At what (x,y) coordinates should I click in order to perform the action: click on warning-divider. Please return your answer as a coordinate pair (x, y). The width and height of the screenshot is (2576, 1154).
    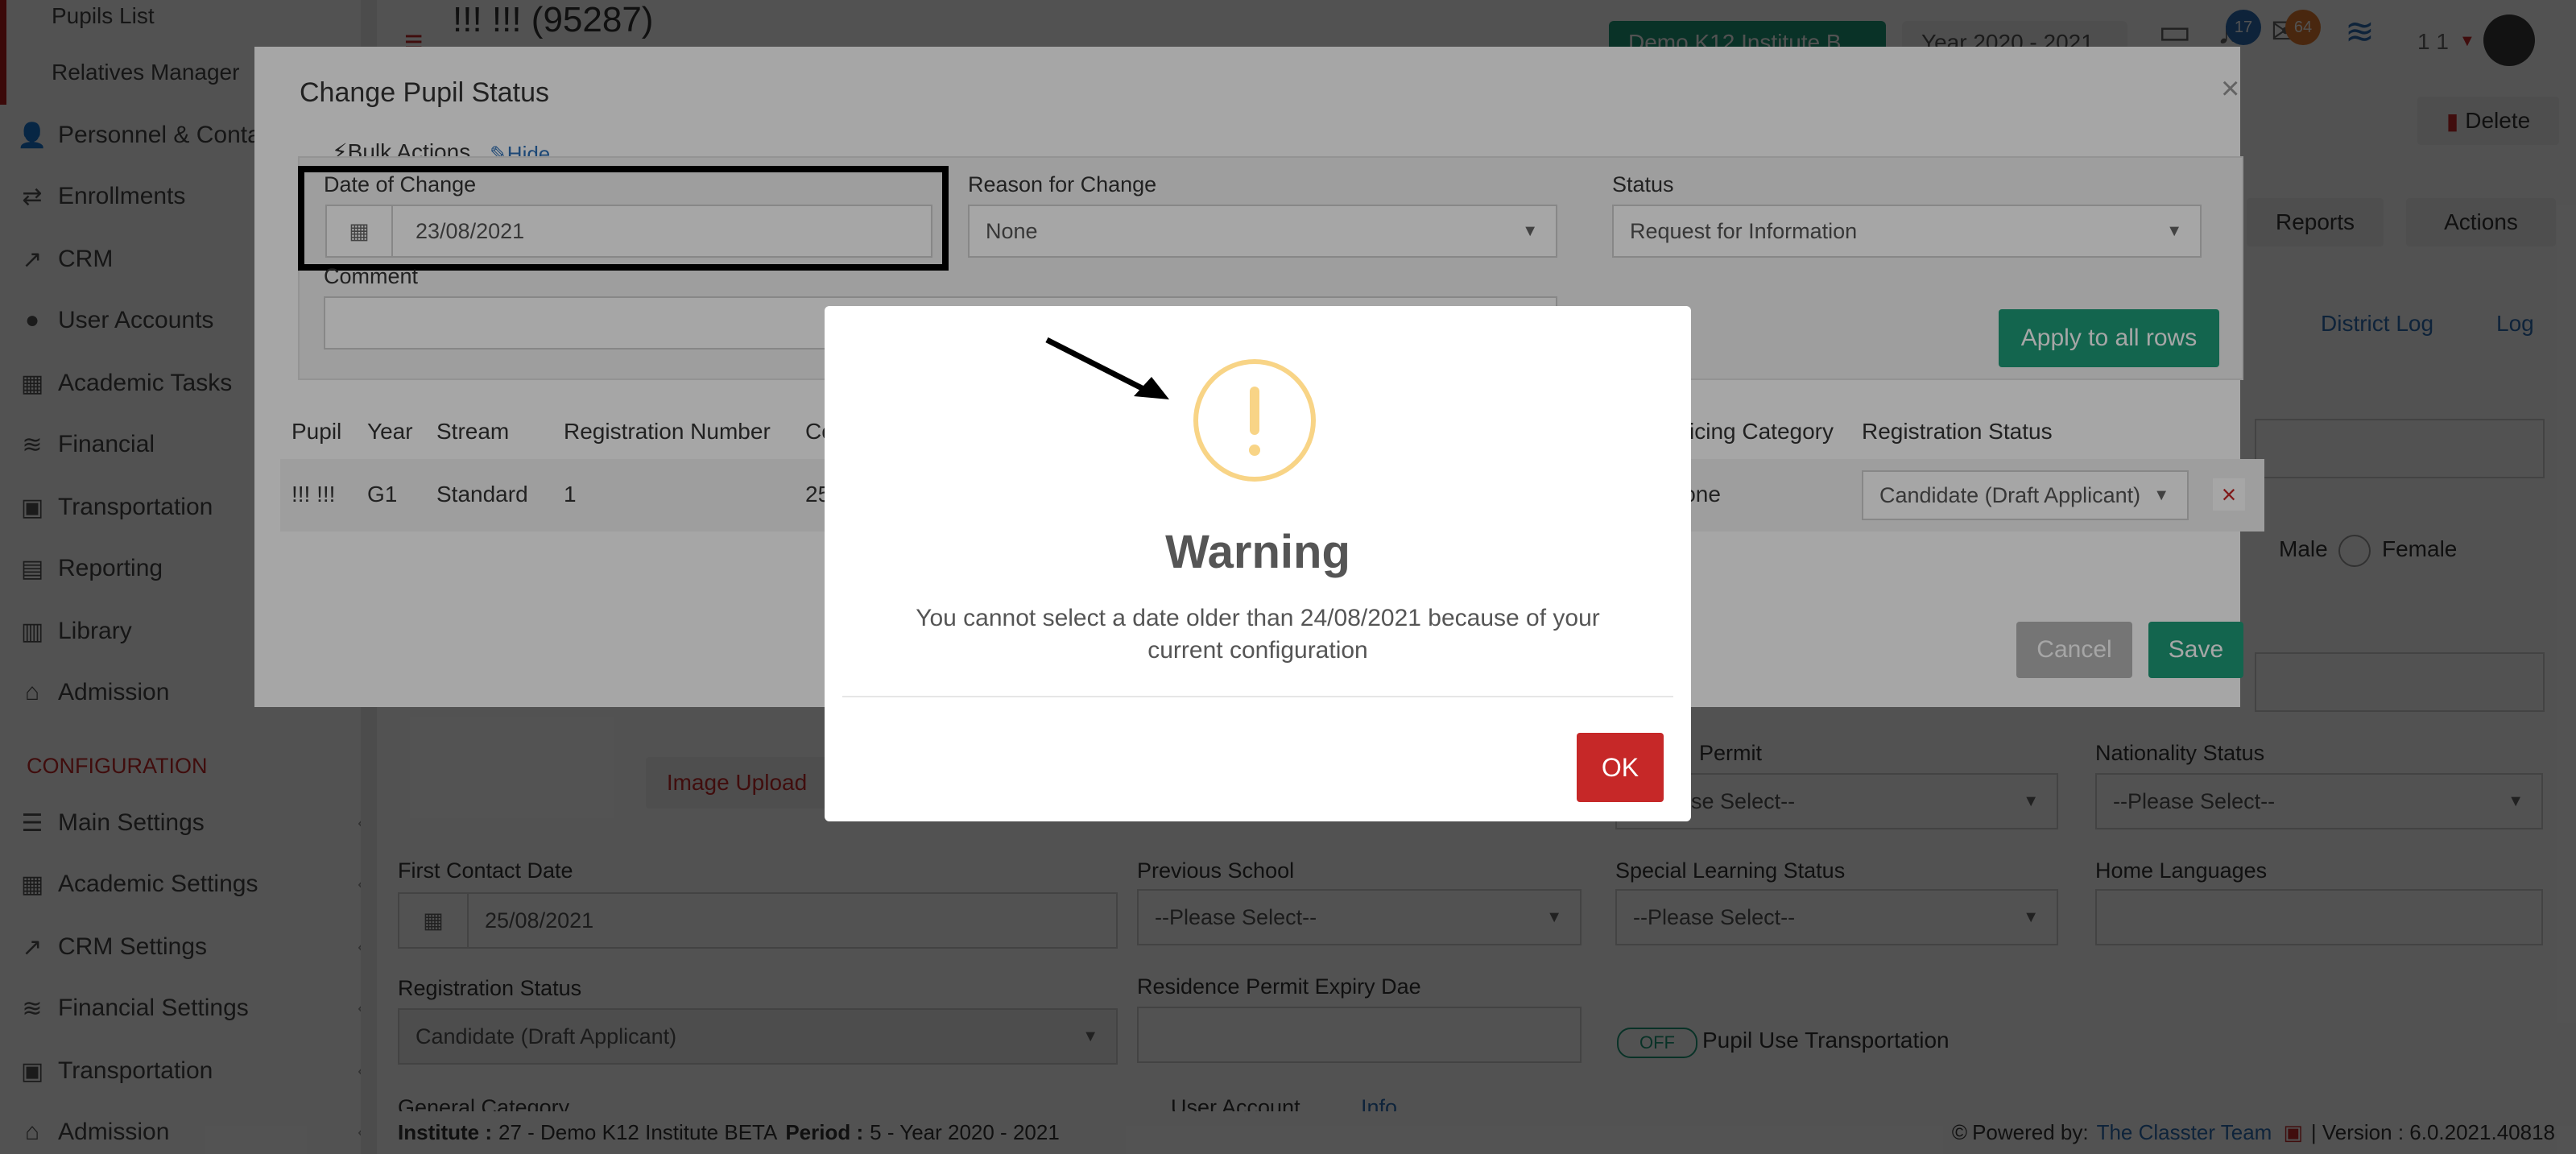
    Looking at the image, I should click on (1257, 696).